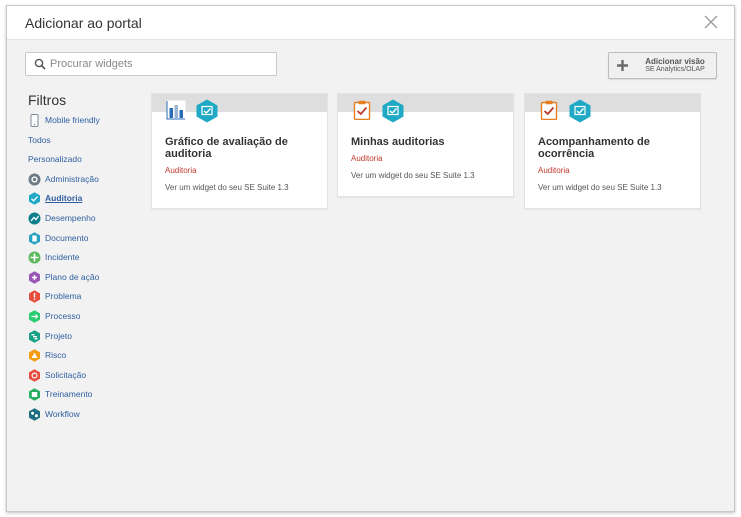  I want to click on filter-desempenho: Desempenho, so click(62, 218).